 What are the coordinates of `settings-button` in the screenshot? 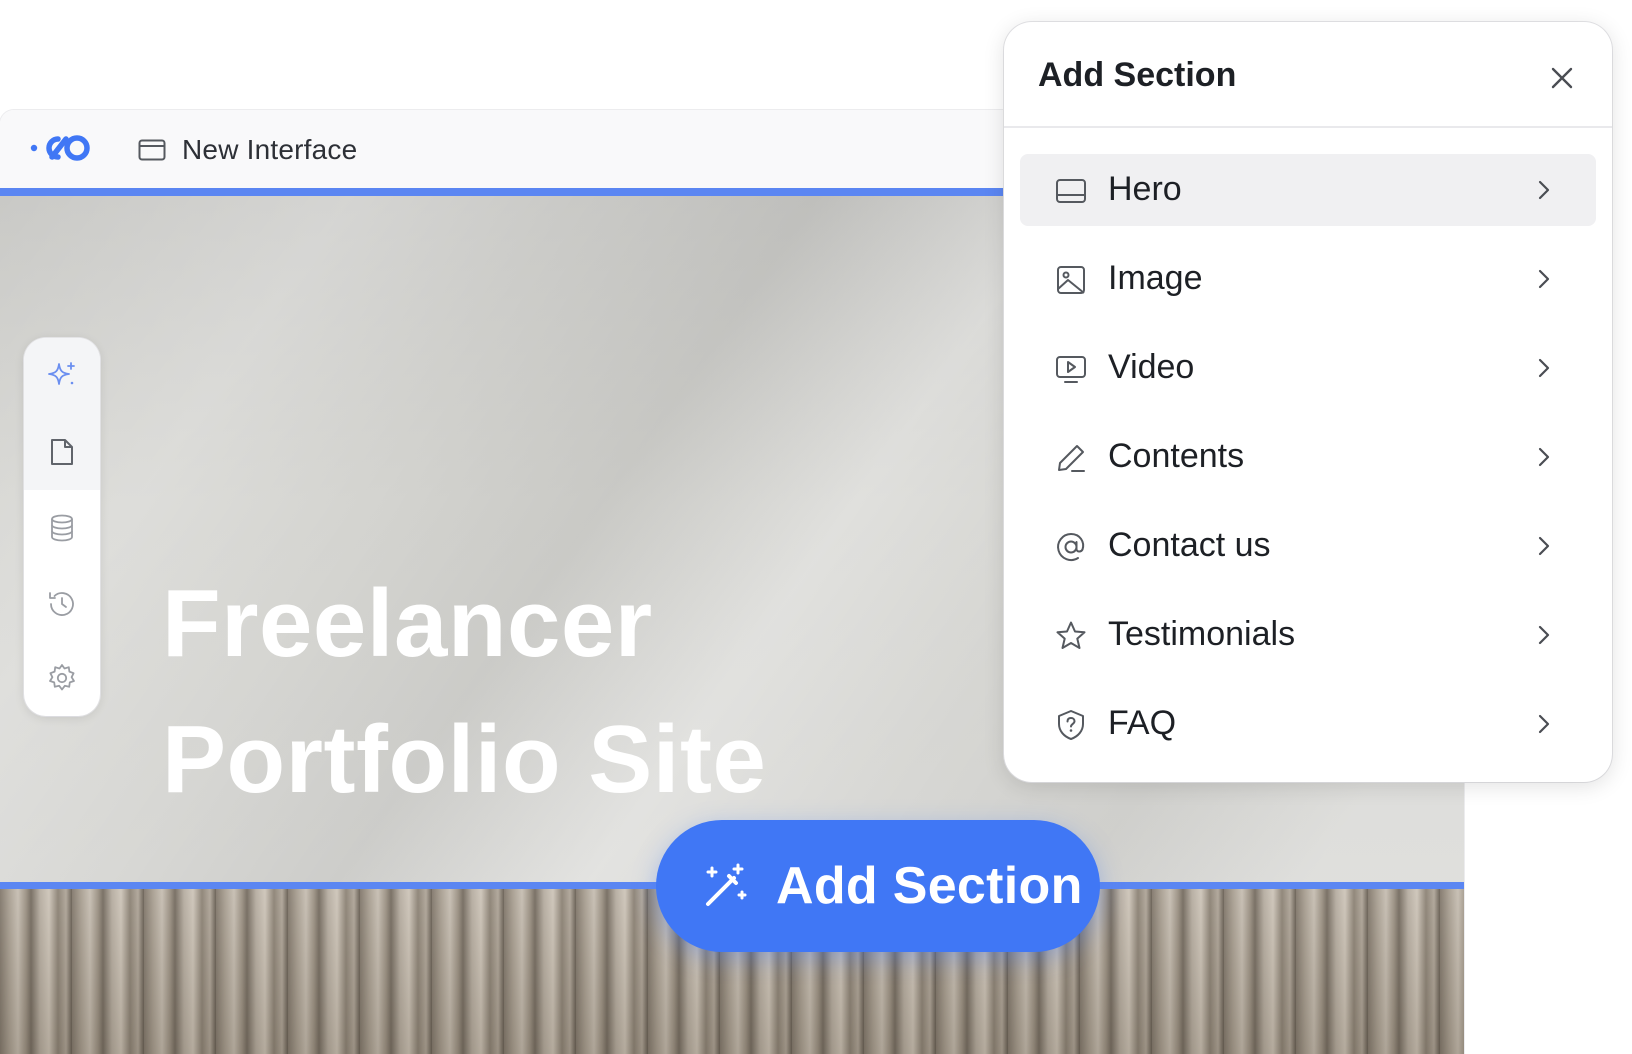 It's located at (62, 678).